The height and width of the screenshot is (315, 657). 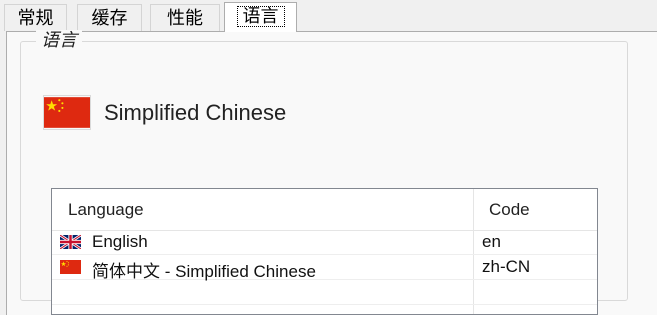 I want to click on list-item-english: English en, so click(x=324, y=242).